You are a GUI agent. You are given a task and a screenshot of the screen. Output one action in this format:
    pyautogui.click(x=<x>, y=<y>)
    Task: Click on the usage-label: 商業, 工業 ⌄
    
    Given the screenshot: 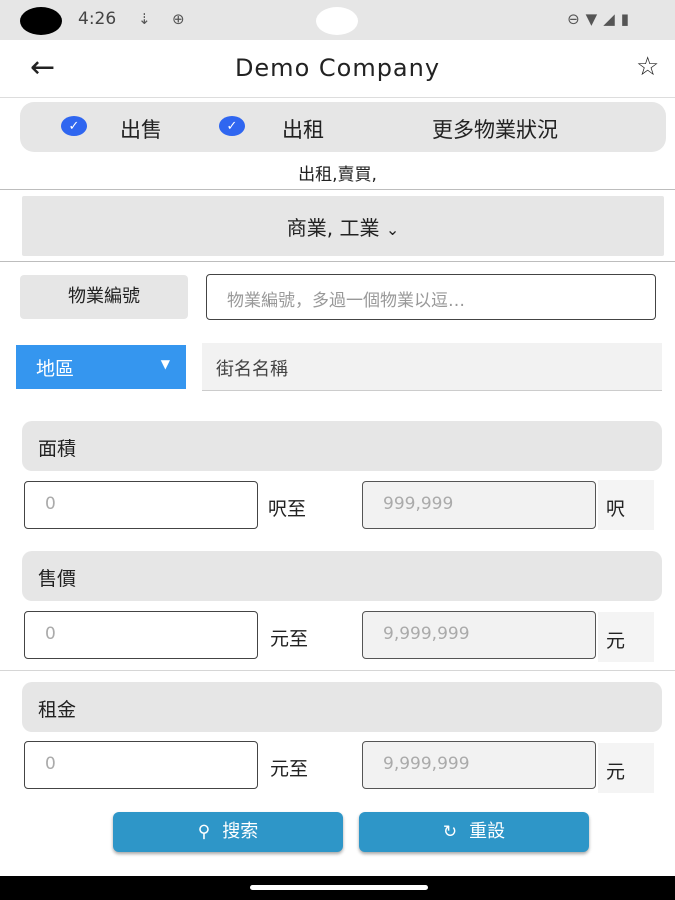 What is the action you would take?
    pyautogui.click(x=343, y=226)
    